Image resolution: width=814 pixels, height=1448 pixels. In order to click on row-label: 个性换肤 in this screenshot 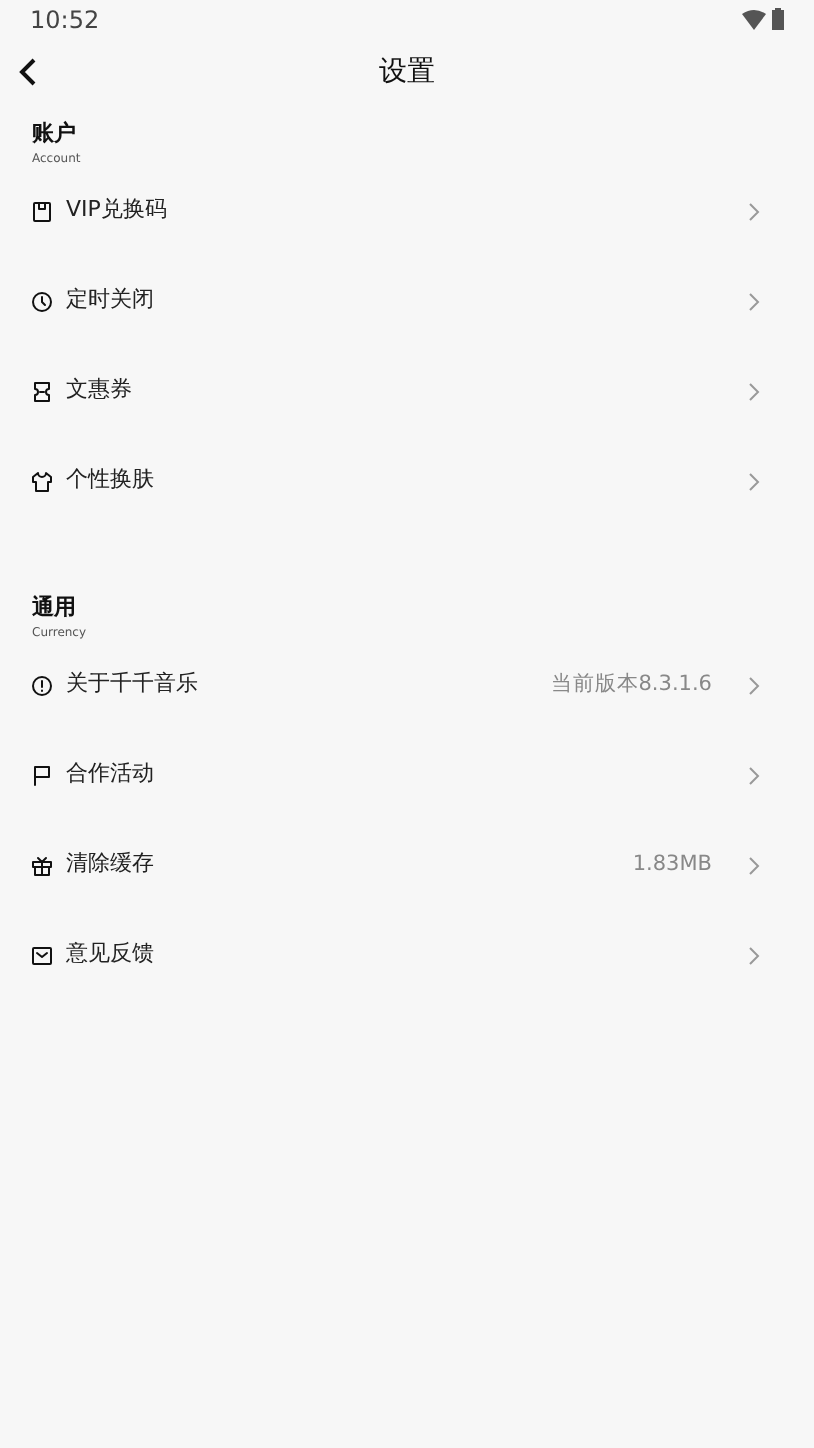, I will do `click(110, 480)`.